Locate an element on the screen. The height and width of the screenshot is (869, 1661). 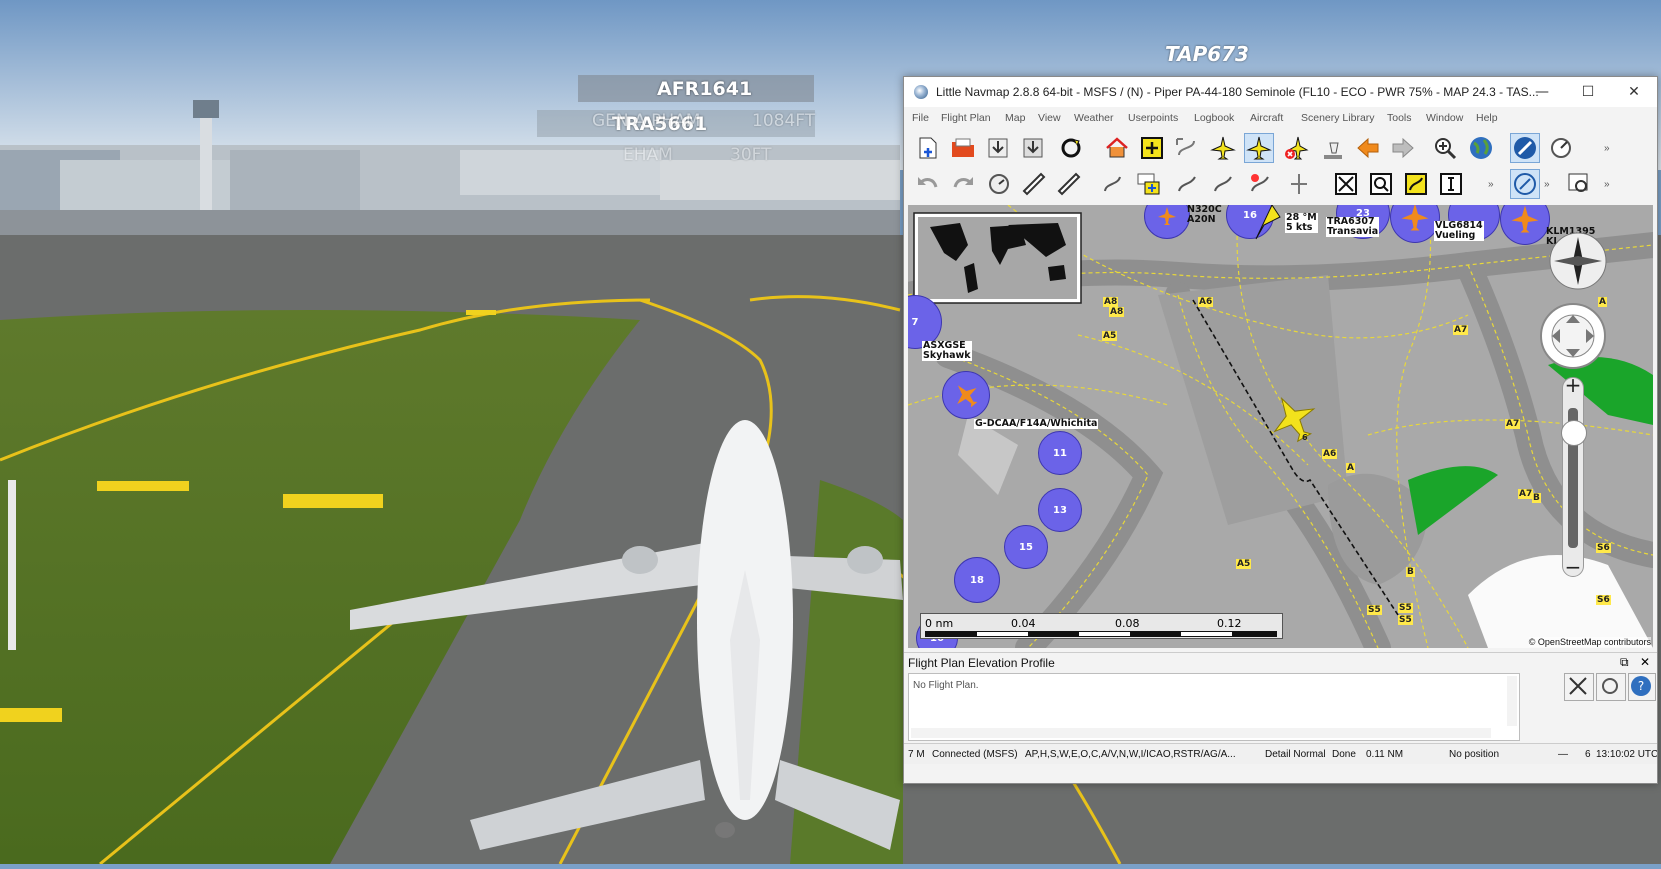
open-flight-plan-button is located at coordinates (963, 148).